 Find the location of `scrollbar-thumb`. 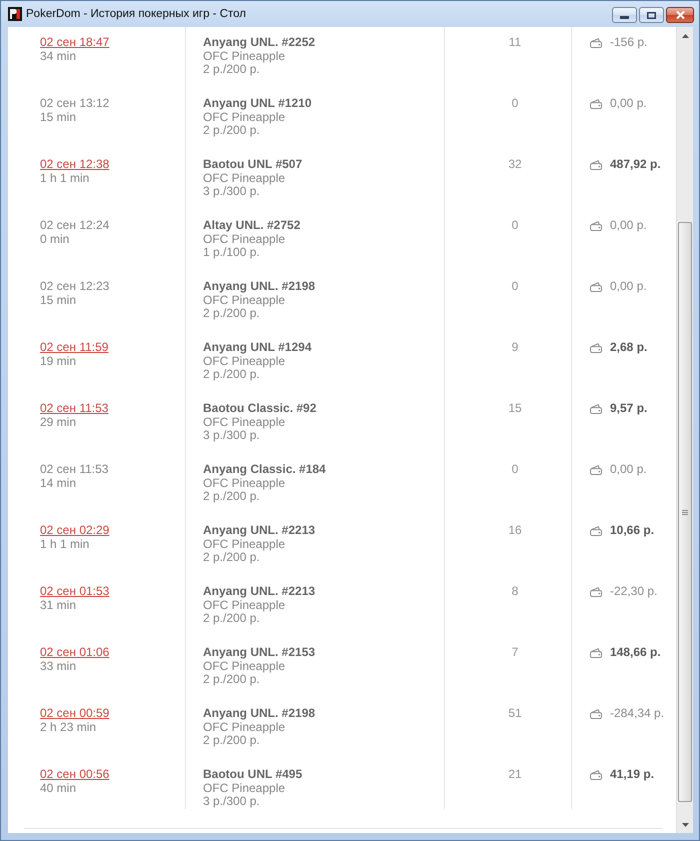

scrollbar-thumb is located at coordinates (685, 512).